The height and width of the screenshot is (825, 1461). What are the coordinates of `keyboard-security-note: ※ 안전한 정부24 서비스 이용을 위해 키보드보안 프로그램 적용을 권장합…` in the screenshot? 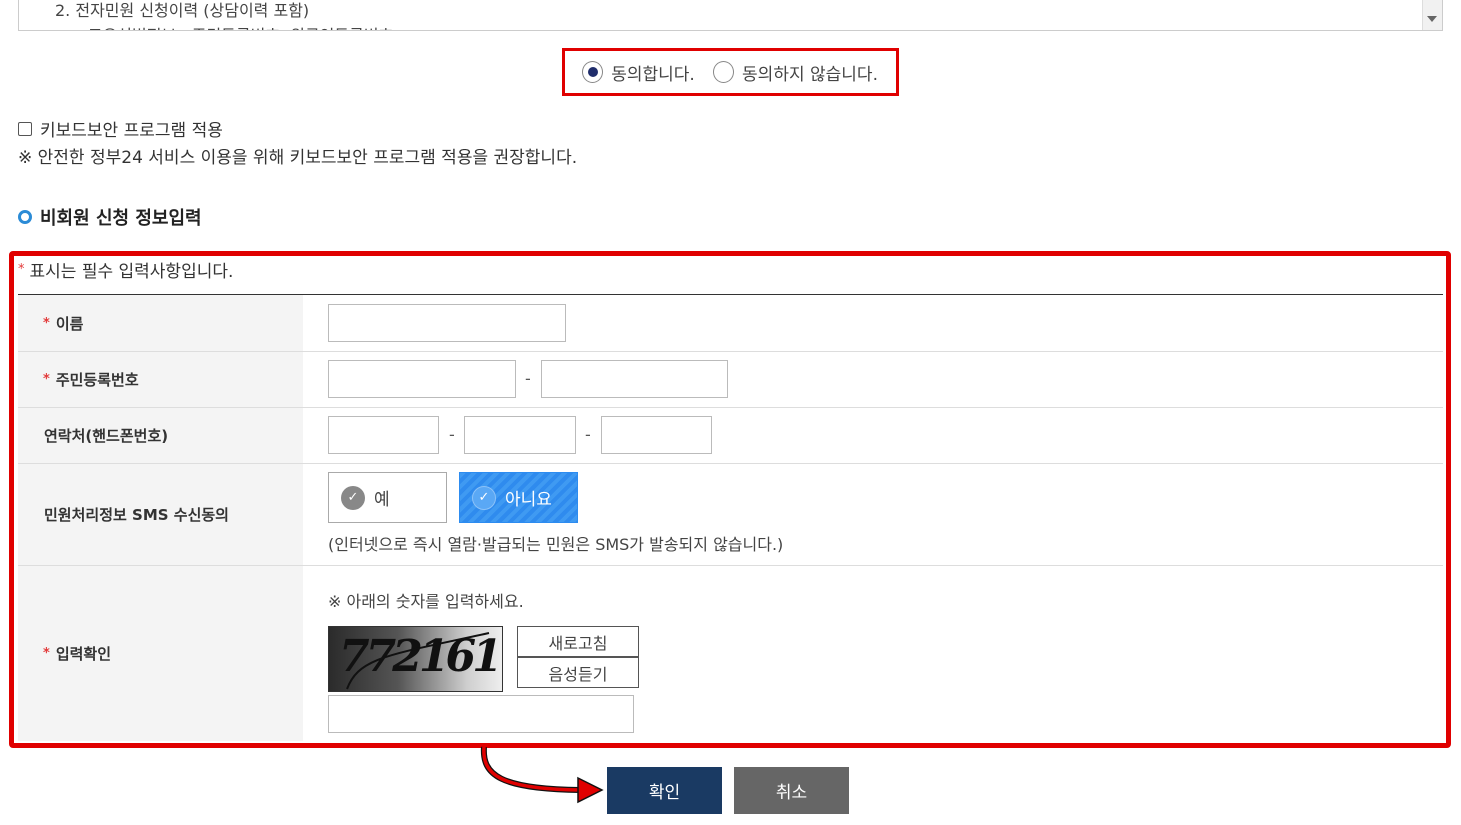 It's located at (298, 158).